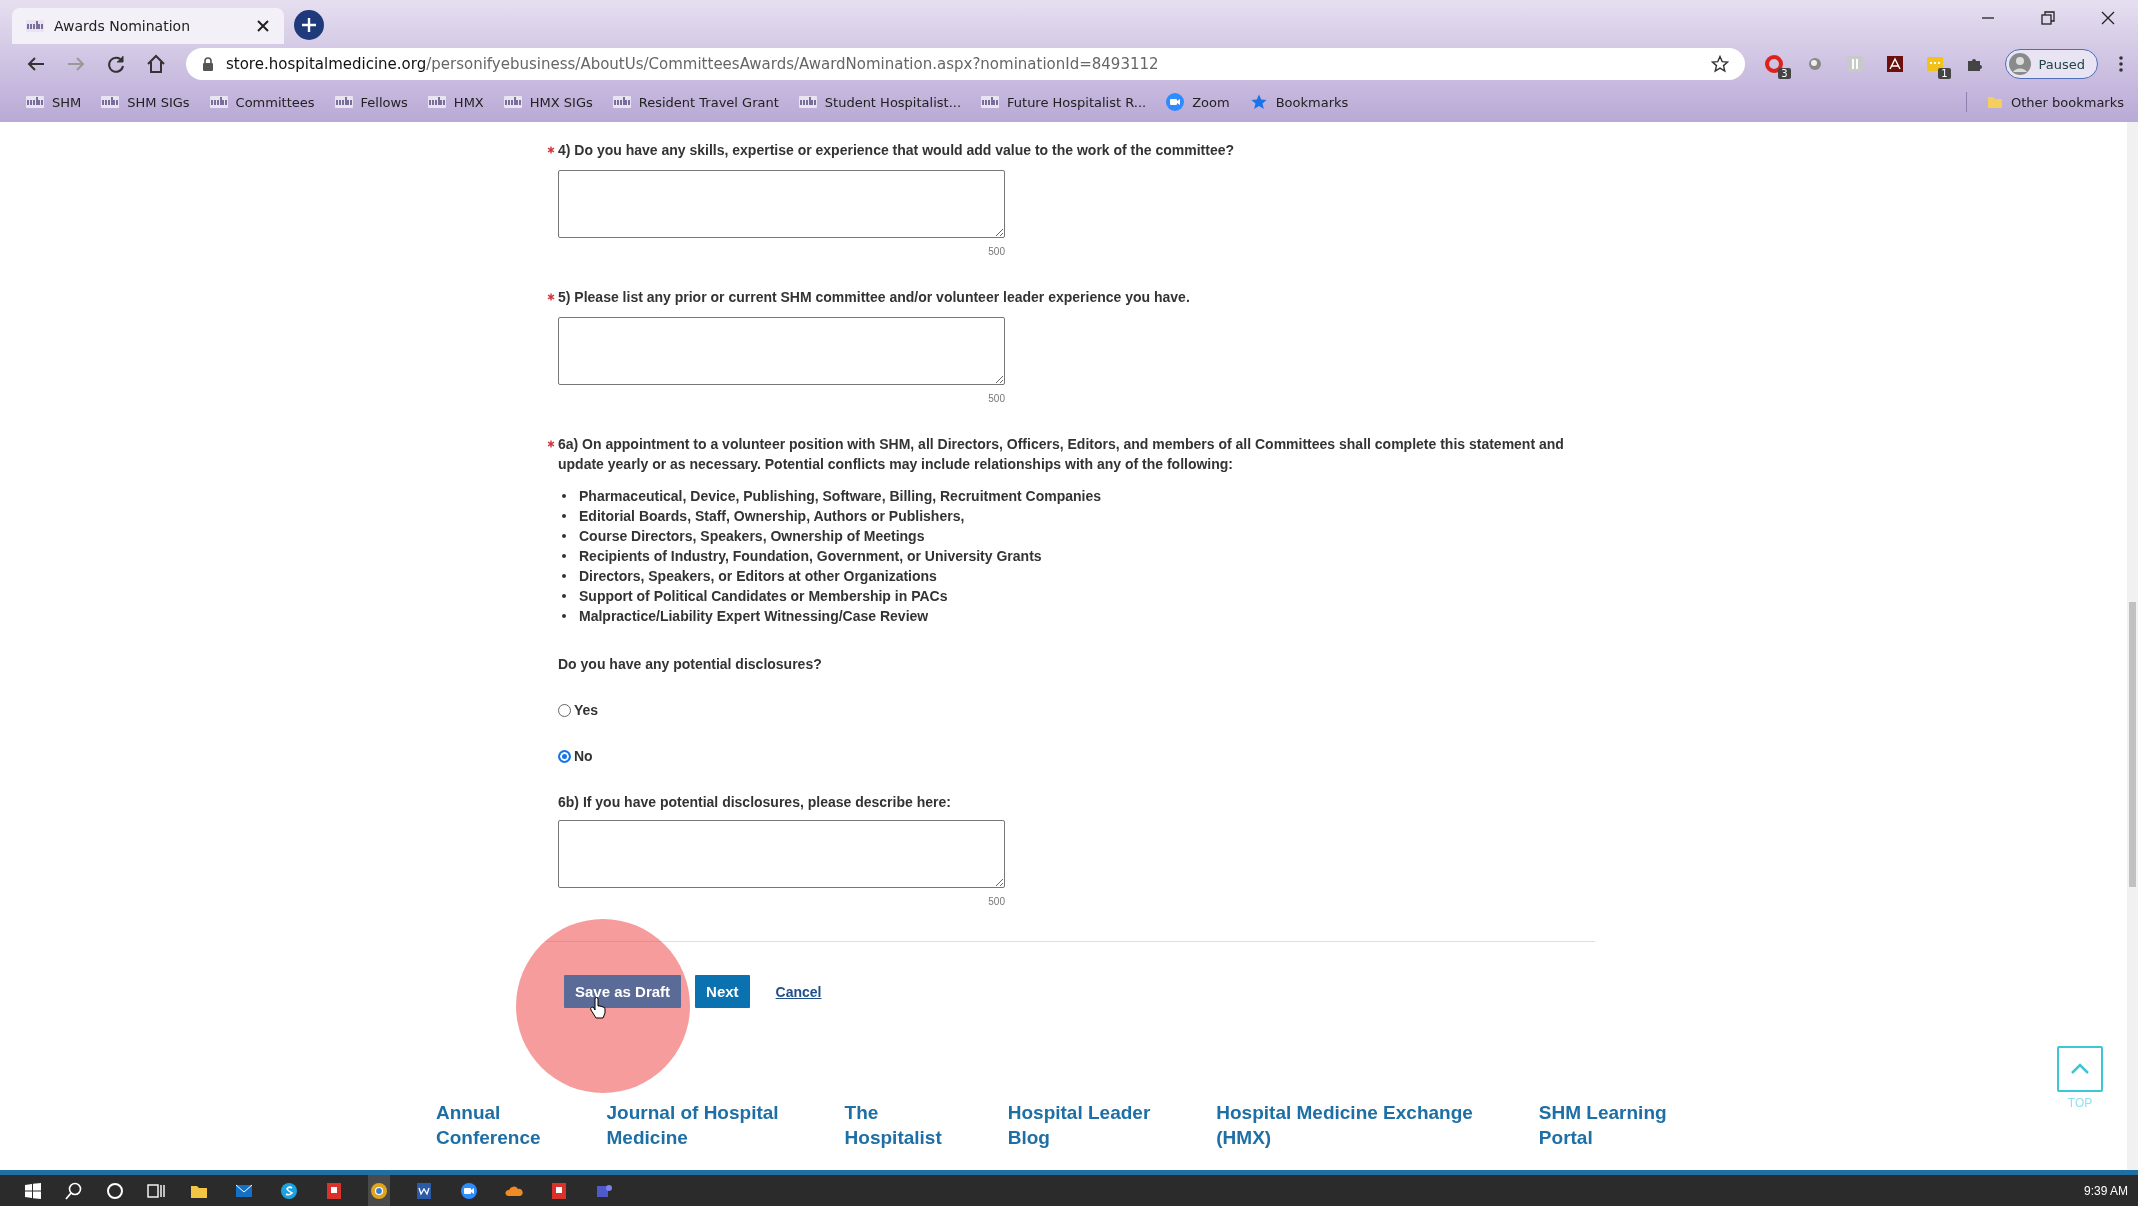  Describe the element at coordinates (840, 496) in the screenshot. I see `list-item: Pharmaceutical, Device, Publishing, Software, Billing, Recruitment Companies` at that location.